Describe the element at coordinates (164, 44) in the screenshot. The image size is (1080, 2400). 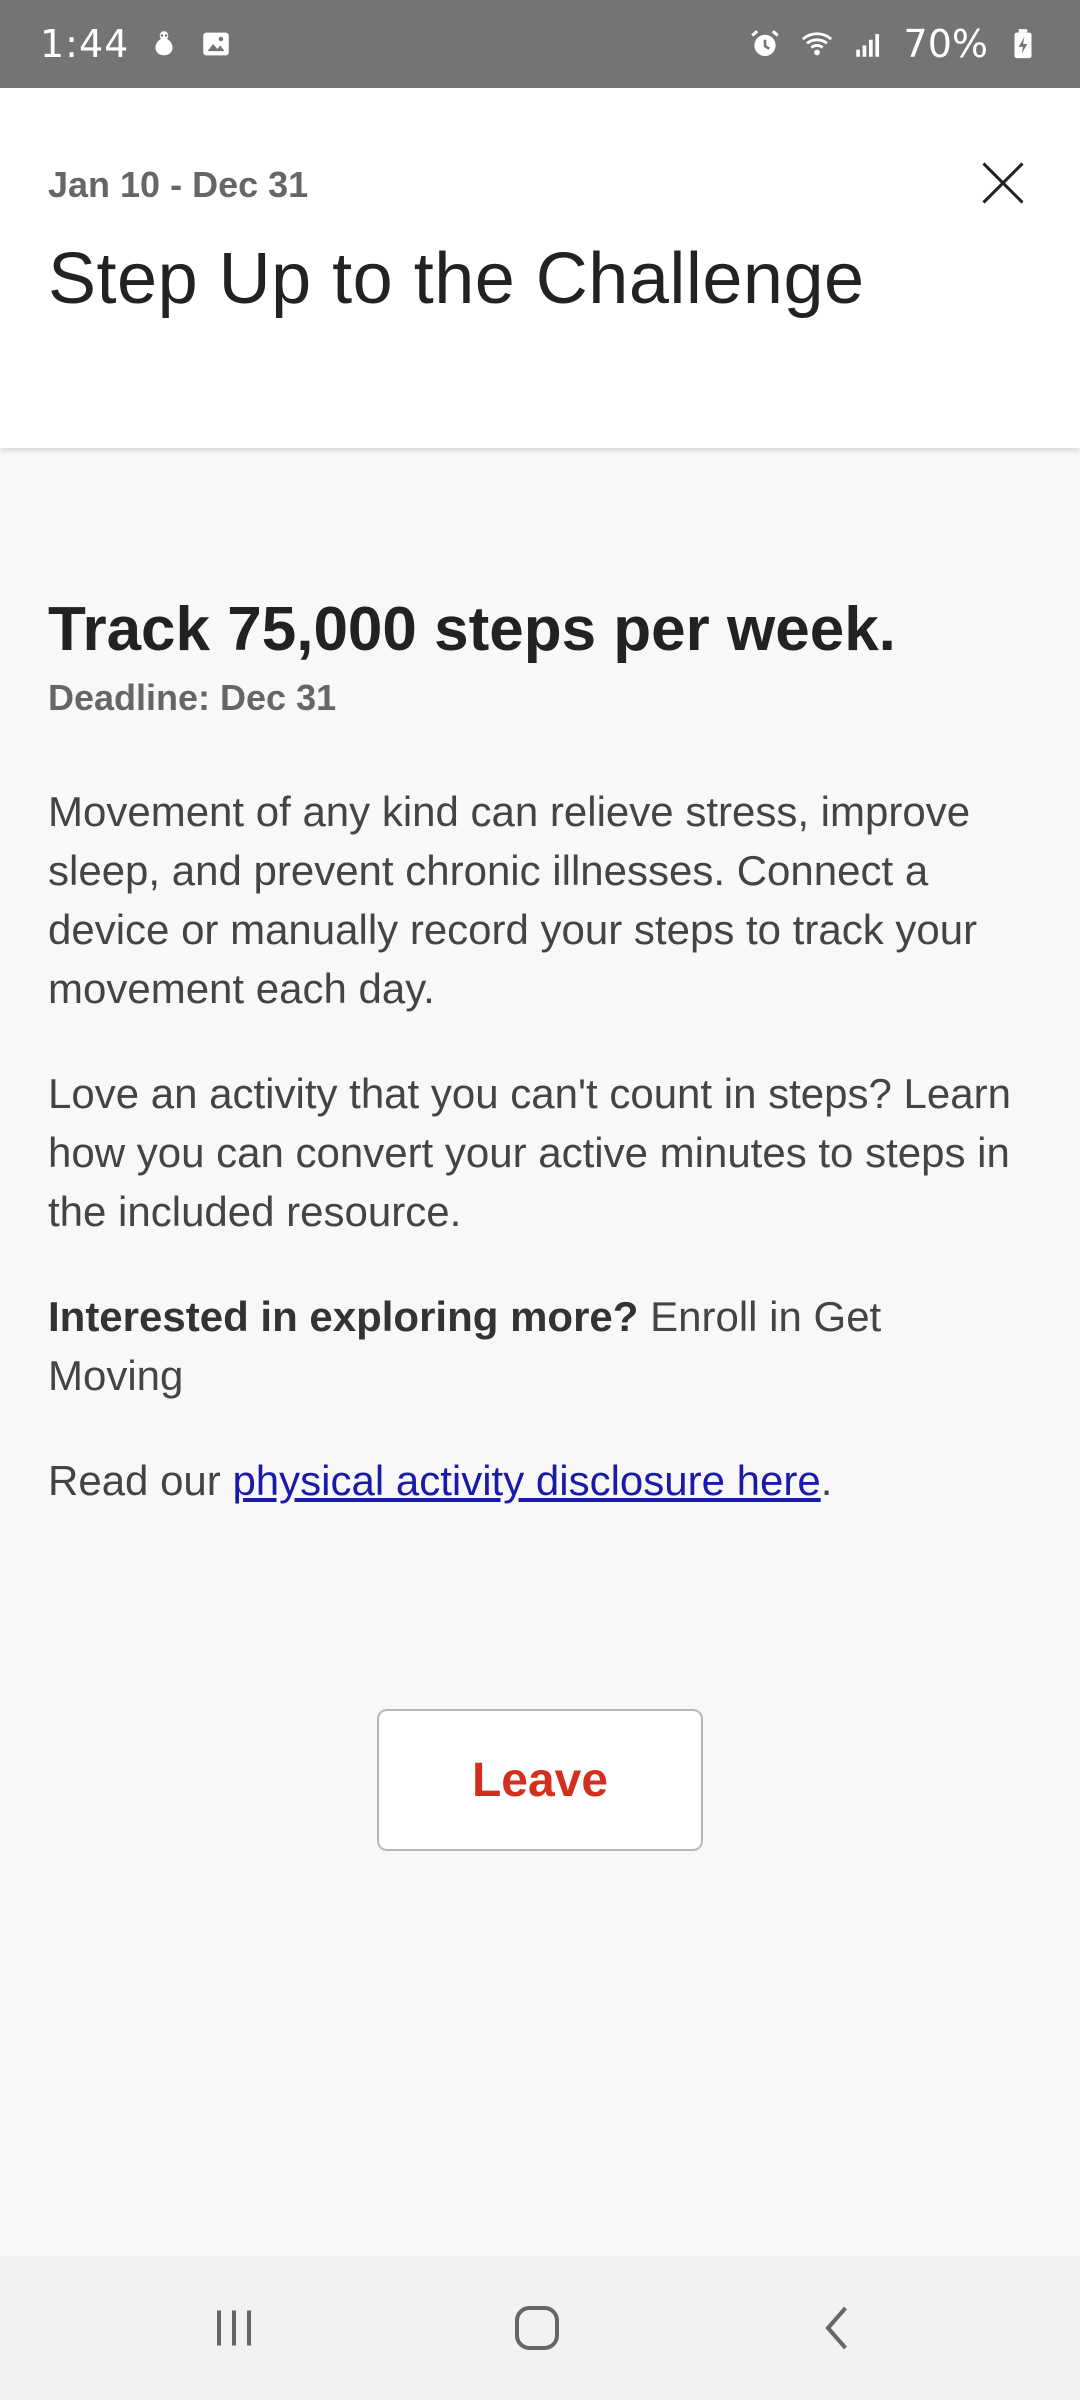
I see `notification-icon` at that location.